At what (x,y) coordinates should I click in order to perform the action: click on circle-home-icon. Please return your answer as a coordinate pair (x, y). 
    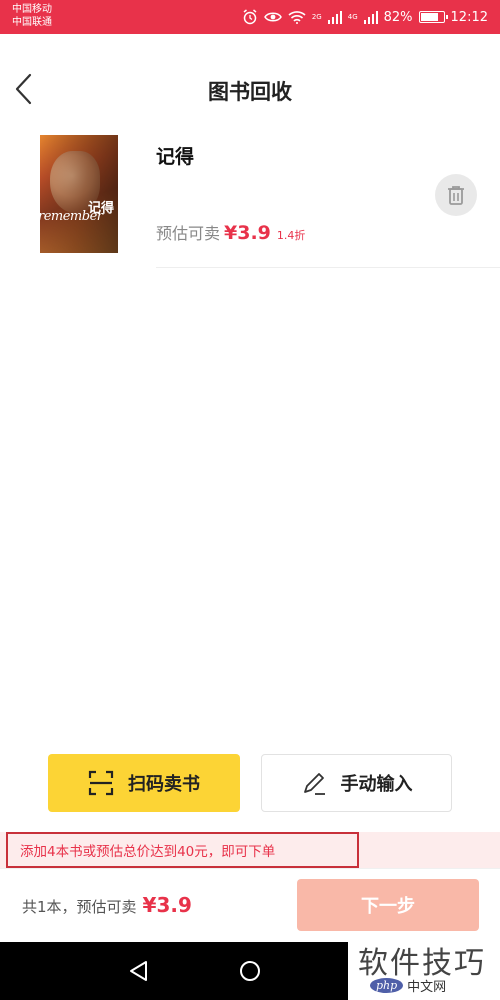
    Looking at the image, I should click on (250, 971).